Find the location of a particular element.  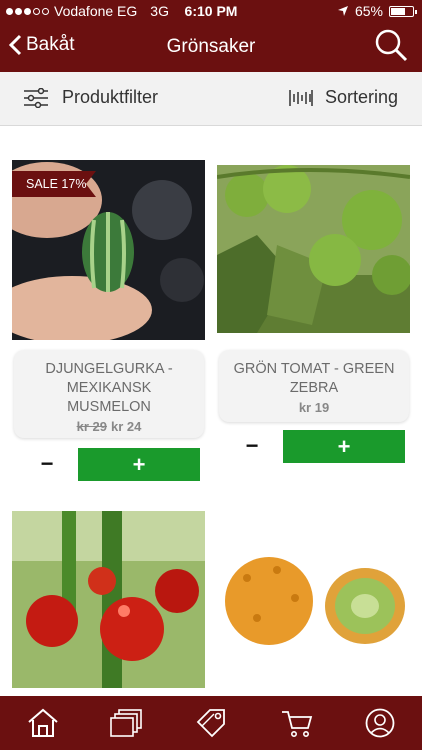

filter-label: Produktfilter is located at coordinates (110, 97).